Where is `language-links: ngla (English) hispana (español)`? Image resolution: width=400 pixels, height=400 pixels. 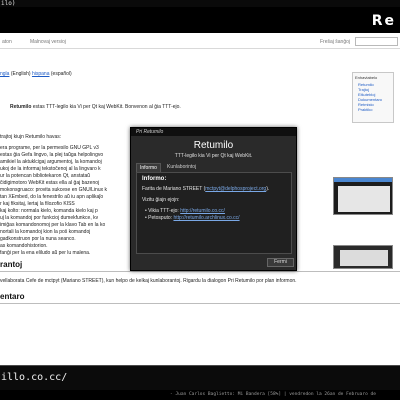 language-links: ngla (English) hispana (español) is located at coordinates (36, 74).